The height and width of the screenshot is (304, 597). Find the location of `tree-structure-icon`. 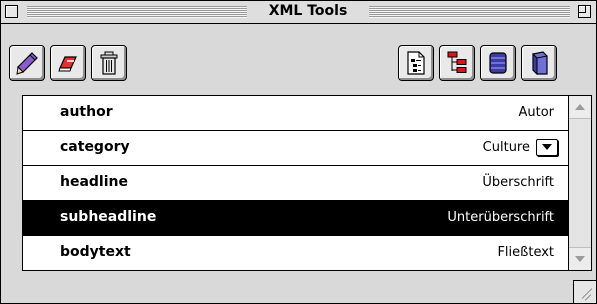

tree-structure-icon is located at coordinates (457, 62).